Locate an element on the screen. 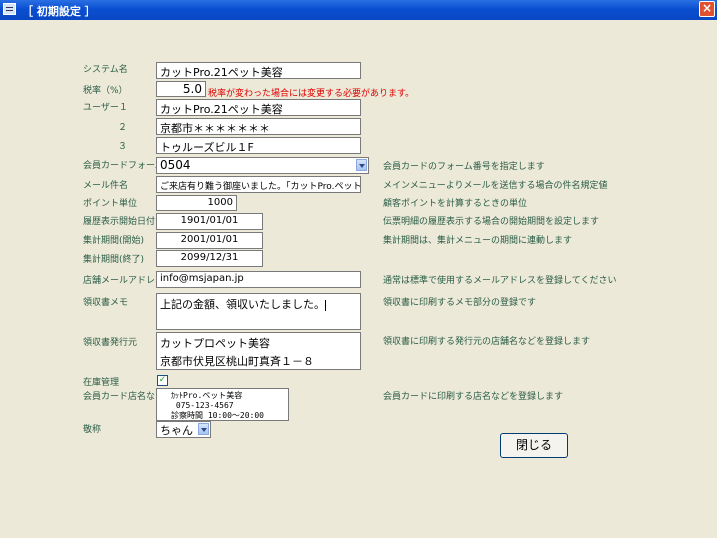 The height and width of the screenshot is (538, 717). close-button: 閉じる is located at coordinates (534, 445).